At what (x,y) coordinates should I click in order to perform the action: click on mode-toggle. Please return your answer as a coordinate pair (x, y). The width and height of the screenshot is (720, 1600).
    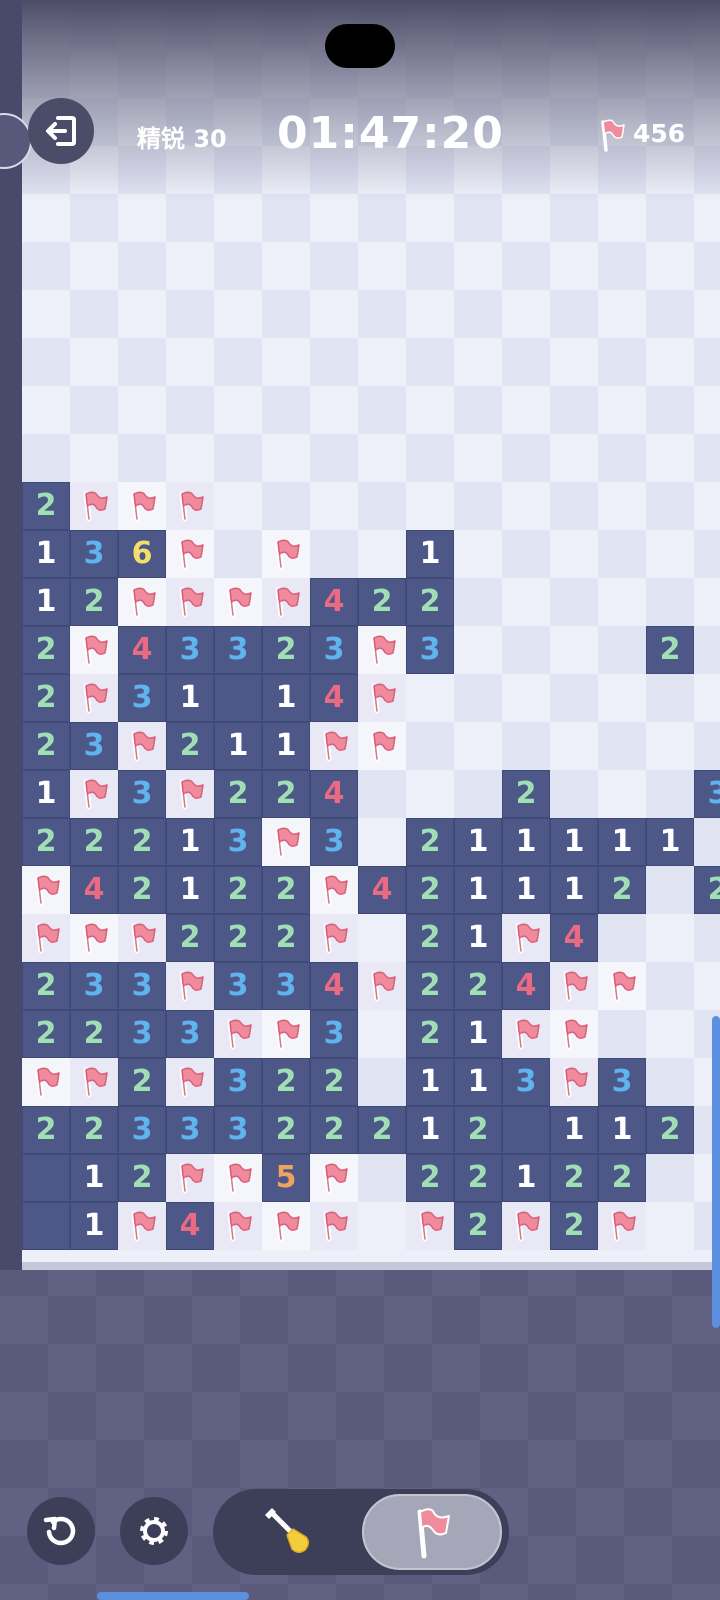
    Looking at the image, I should click on (361, 1532).